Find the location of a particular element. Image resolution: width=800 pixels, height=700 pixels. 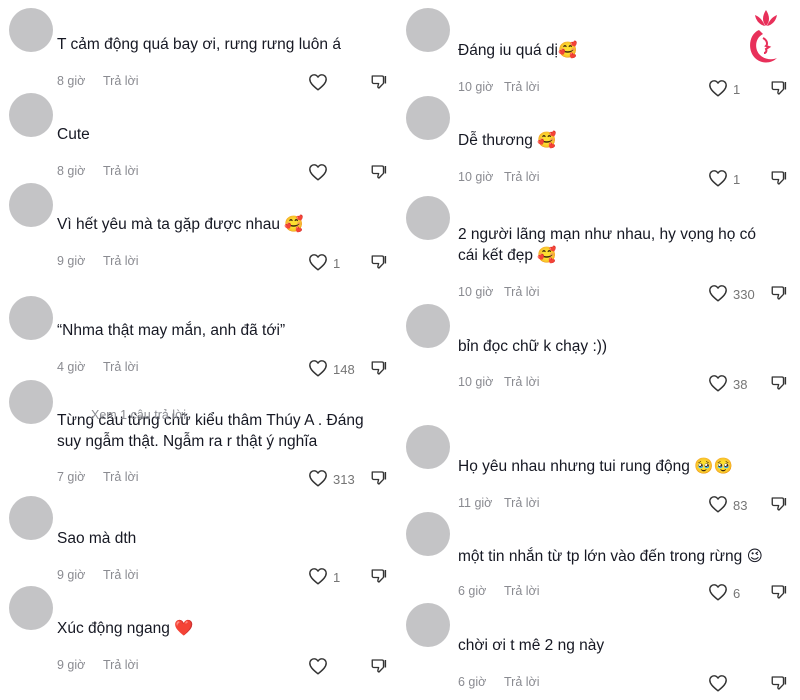

comment-text: Đáng iu quá dị🥰 is located at coordinates (518, 50).